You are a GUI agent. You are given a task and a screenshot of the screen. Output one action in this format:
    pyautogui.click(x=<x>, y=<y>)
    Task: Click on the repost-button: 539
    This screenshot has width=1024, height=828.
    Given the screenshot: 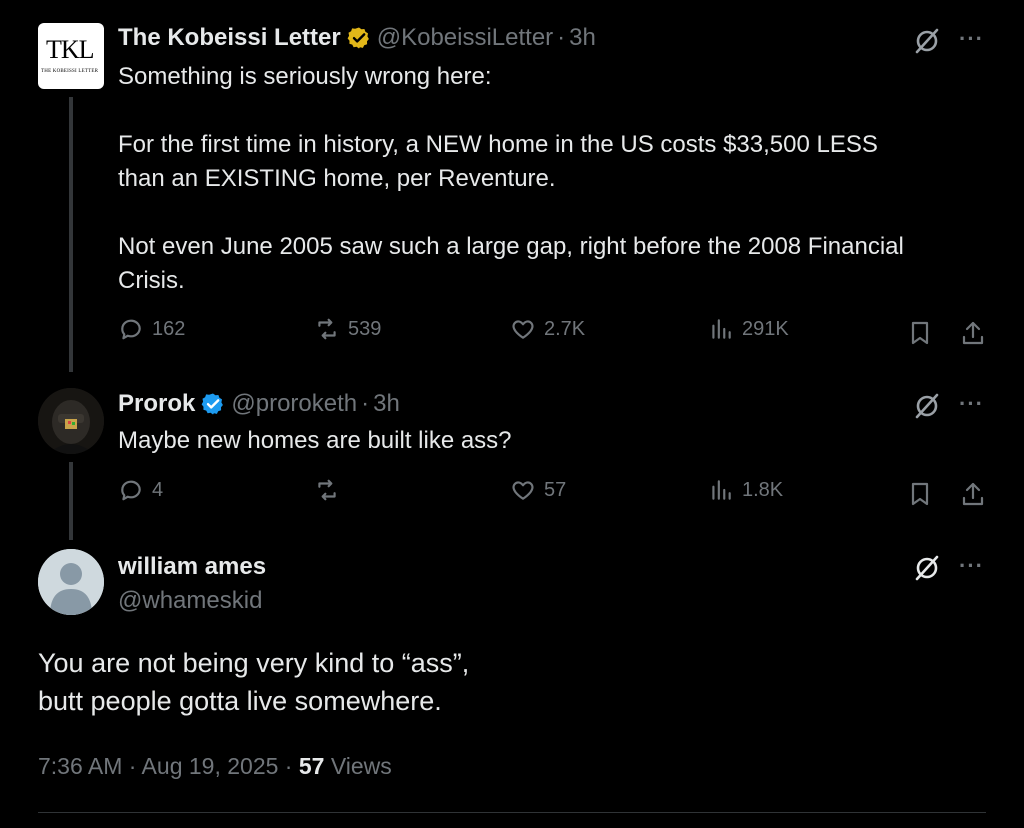 What is the action you would take?
    pyautogui.click(x=347, y=329)
    